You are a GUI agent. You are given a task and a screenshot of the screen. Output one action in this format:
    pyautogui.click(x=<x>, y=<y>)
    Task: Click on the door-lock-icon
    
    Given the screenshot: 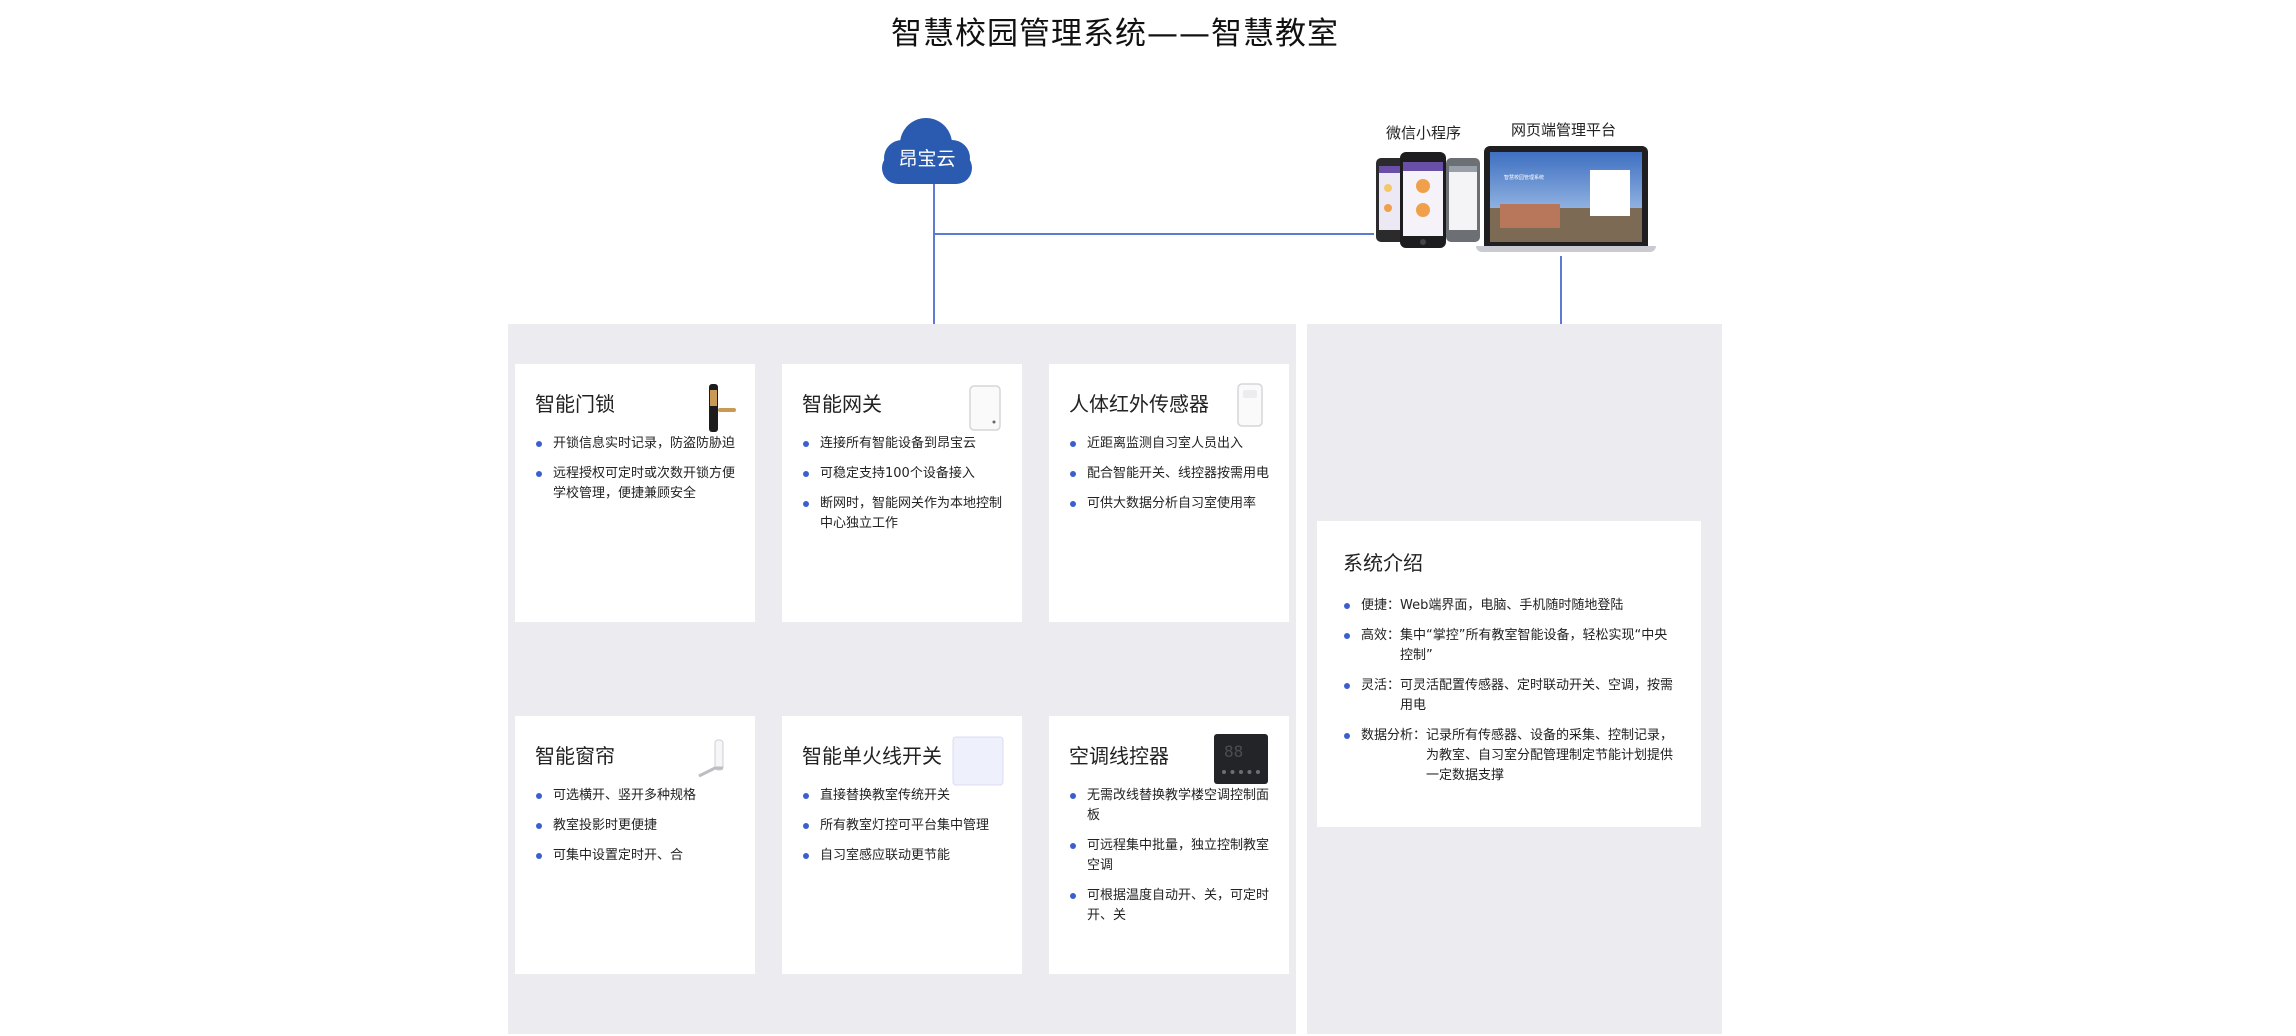 What is the action you would take?
    pyautogui.click(x=722, y=408)
    